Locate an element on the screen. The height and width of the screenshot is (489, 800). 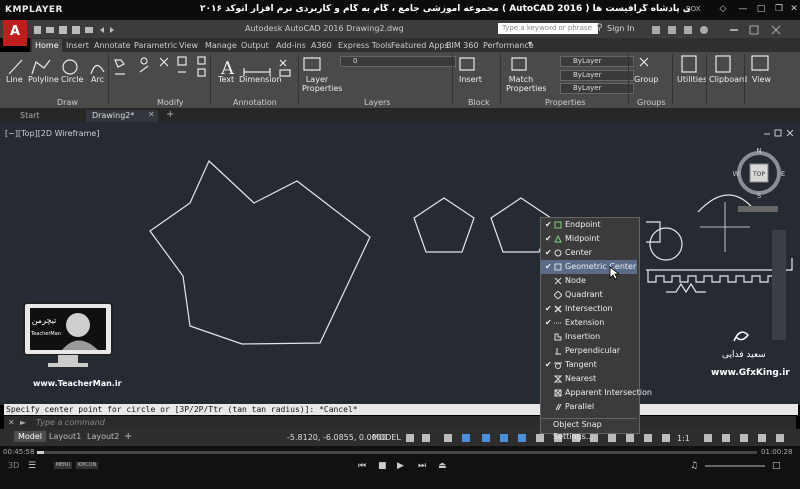
viewcube-north: N is located at coordinates (758, 151).